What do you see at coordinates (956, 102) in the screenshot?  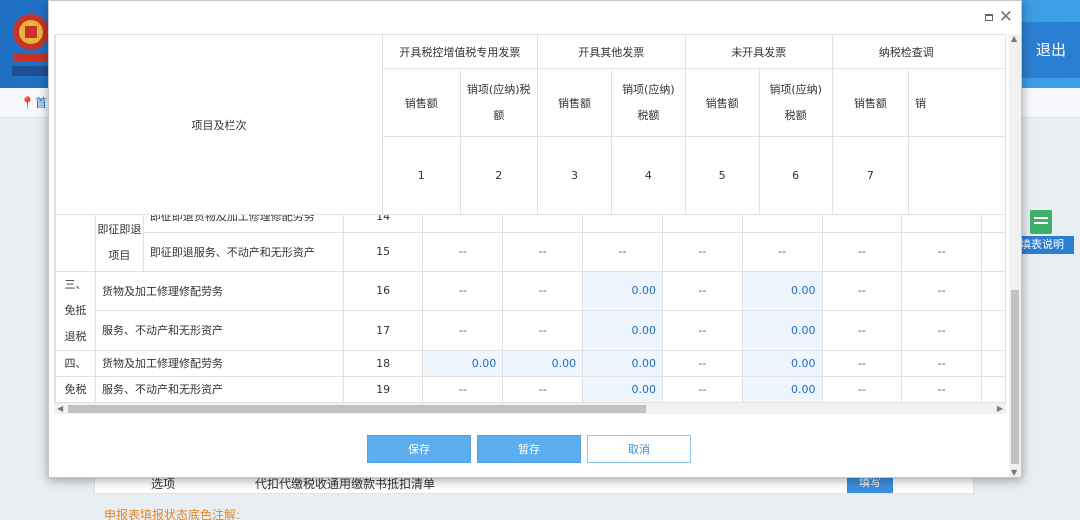 I see `subheader: 销` at bounding box center [956, 102].